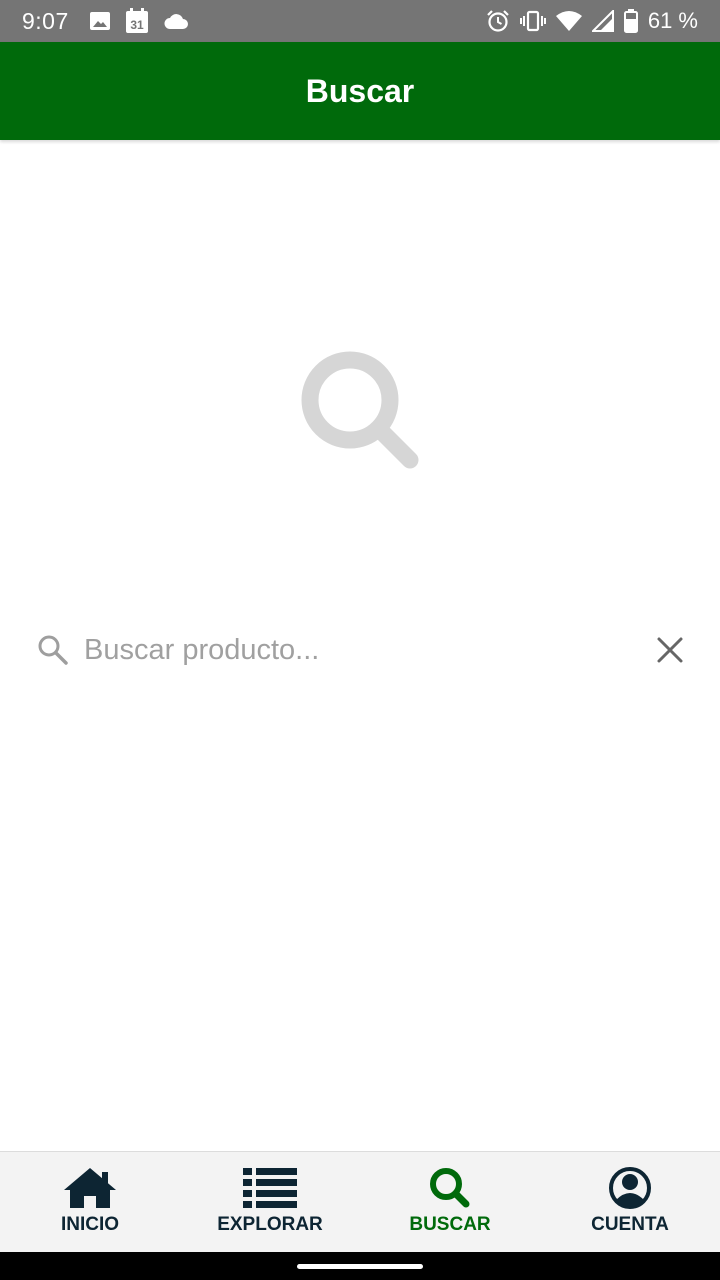 The image size is (720, 1280). Describe the element at coordinates (360, 21) in the screenshot. I see `status-bar: 9:07 31 61 %` at that location.